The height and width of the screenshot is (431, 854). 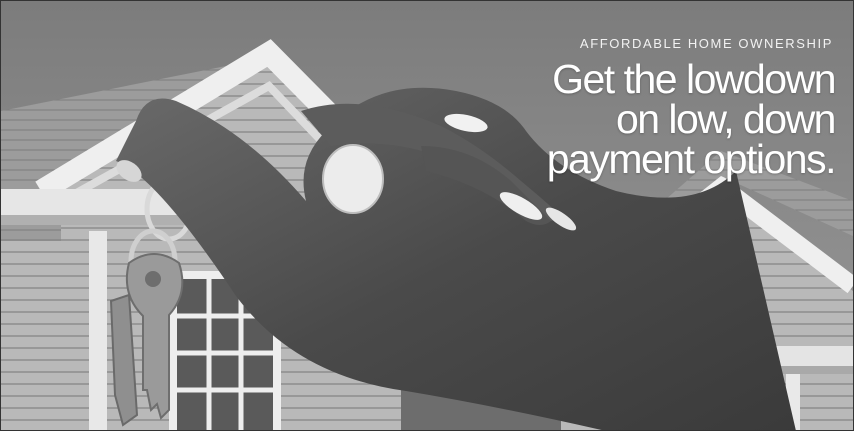 What do you see at coordinates (706, 43) in the screenshot?
I see `eyebrow-label: AFFORDABLE HOME OWNERSHIP` at bounding box center [706, 43].